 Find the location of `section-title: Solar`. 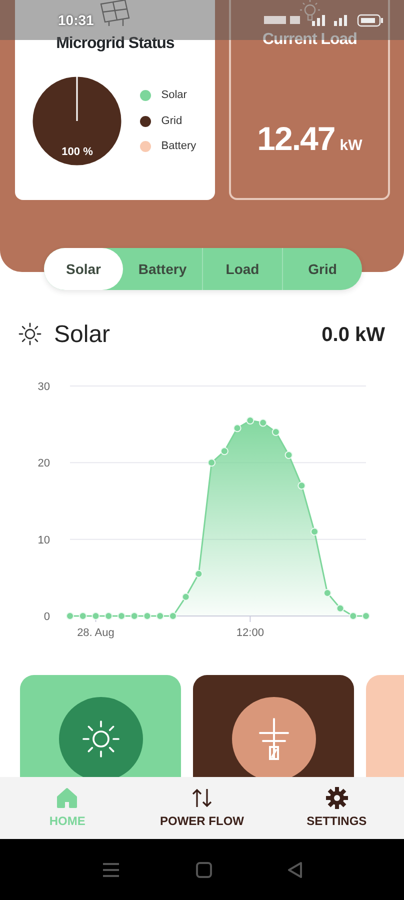

section-title: Solar is located at coordinates (82, 335).